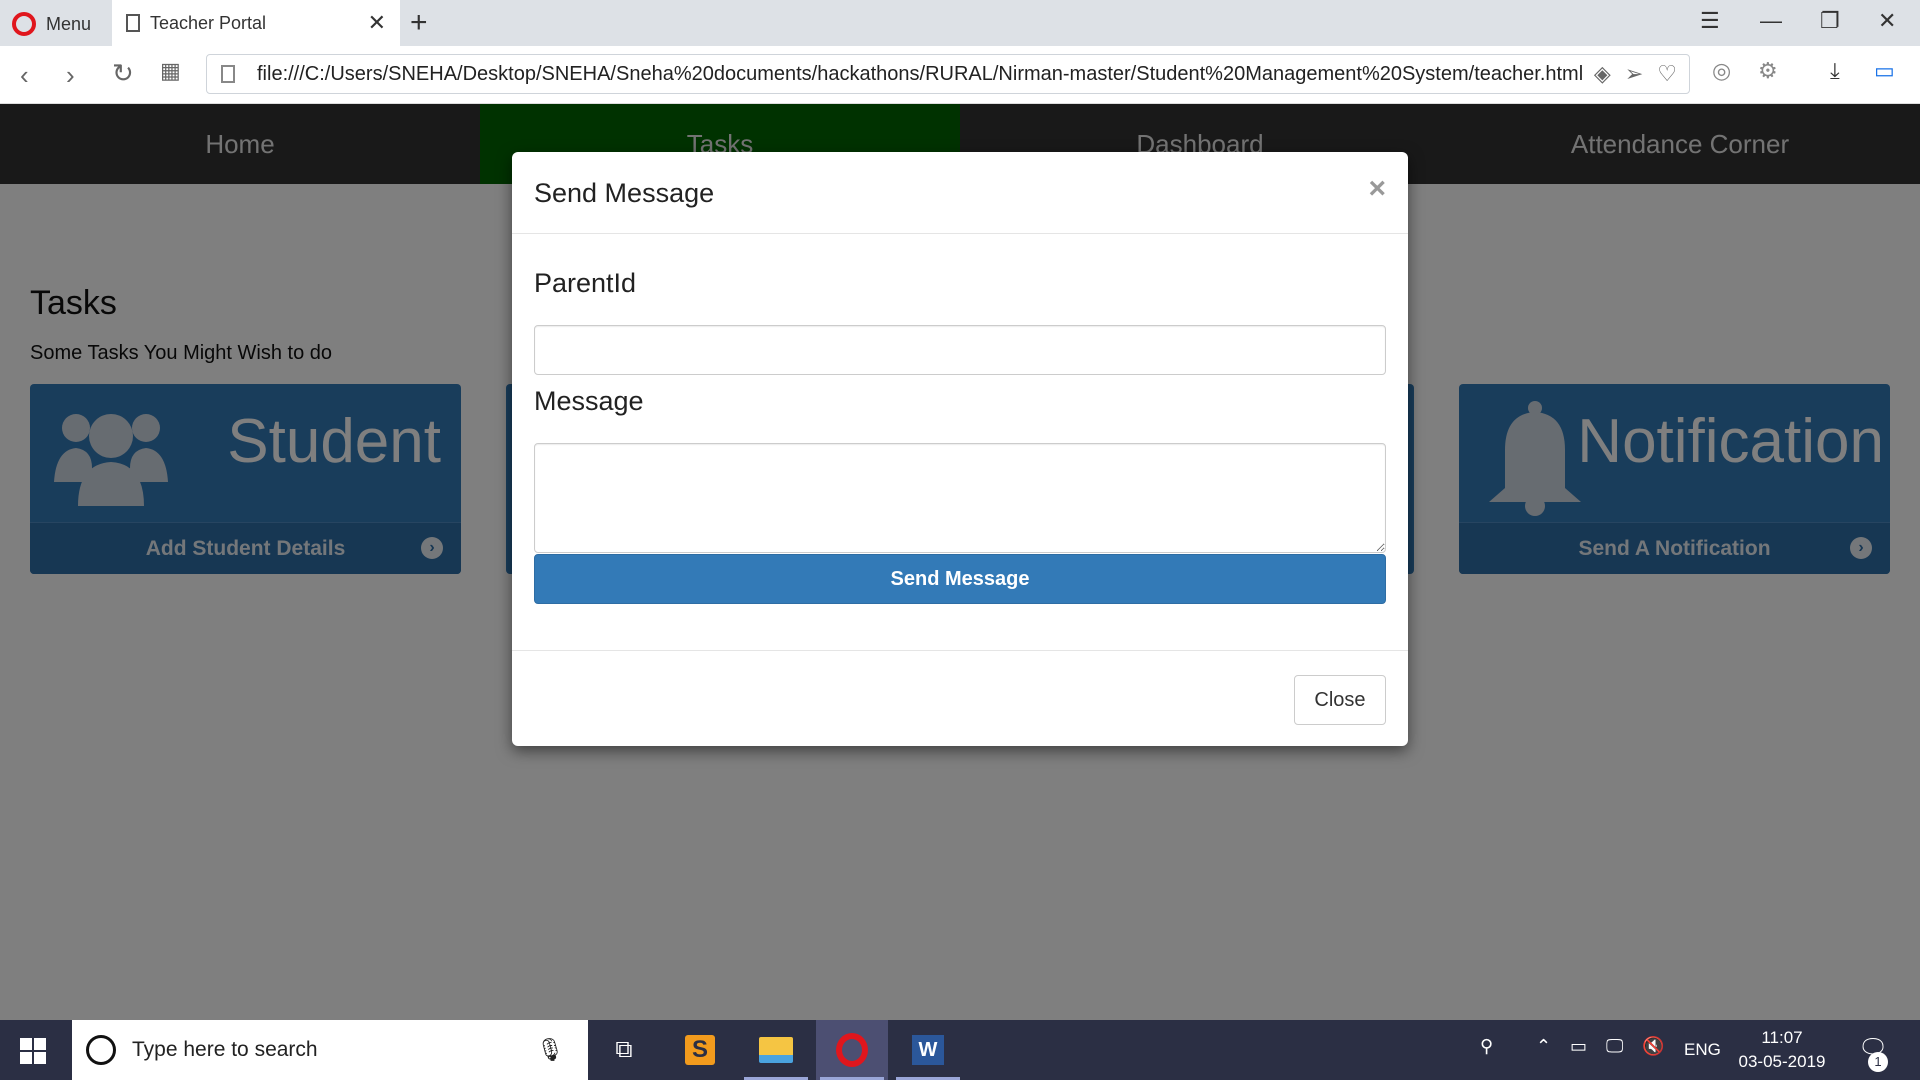 This screenshot has height=1080, width=1920. What do you see at coordinates (960, 350) in the screenshot?
I see `parent-id-input` at bounding box center [960, 350].